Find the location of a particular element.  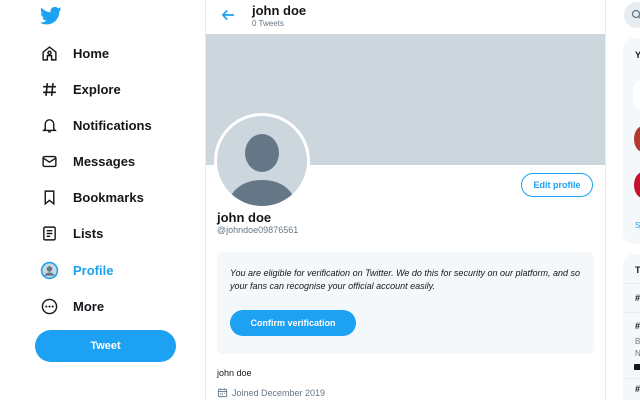

hashtag-icon is located at coordinates (49, 89).